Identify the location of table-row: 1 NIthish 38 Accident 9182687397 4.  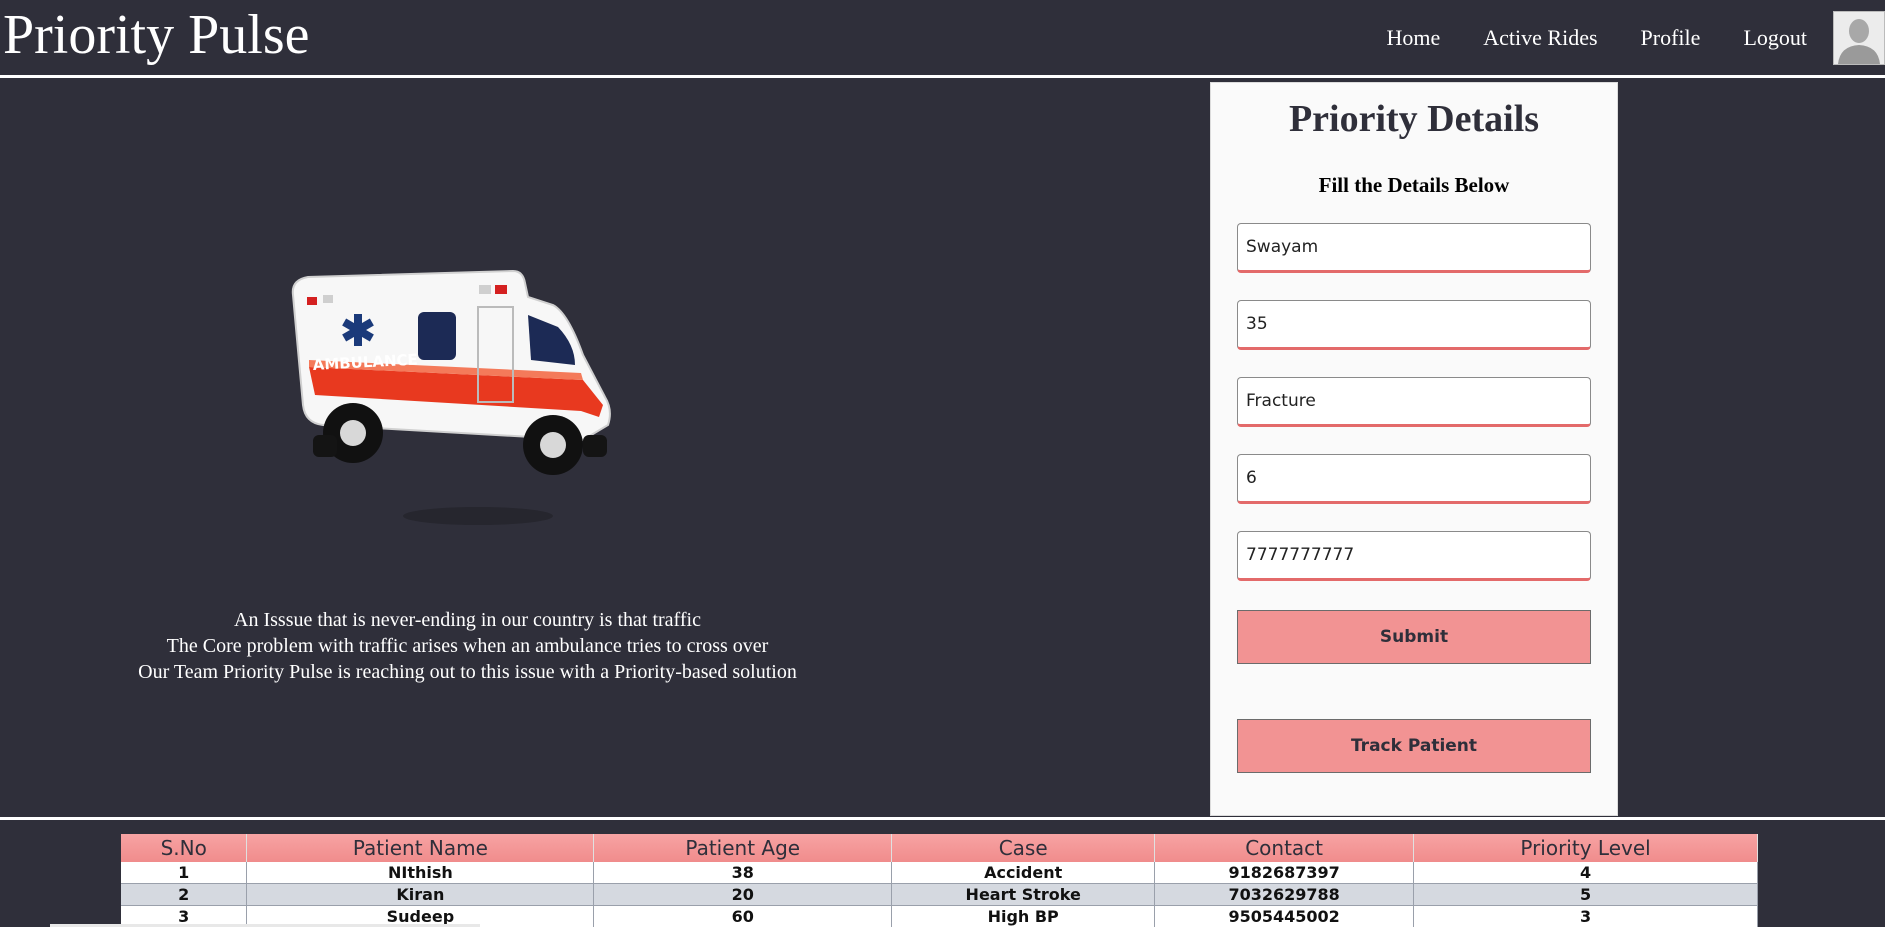
(939, 873).